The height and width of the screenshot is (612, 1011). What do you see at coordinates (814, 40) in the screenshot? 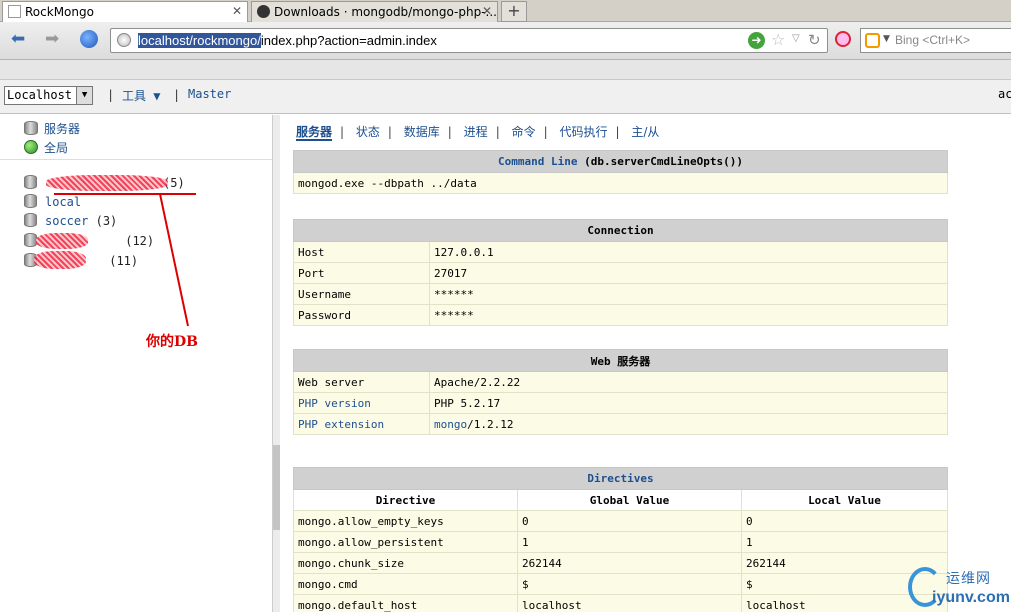
I see `reload-icon: ↻` at bounding box center [814, 40].